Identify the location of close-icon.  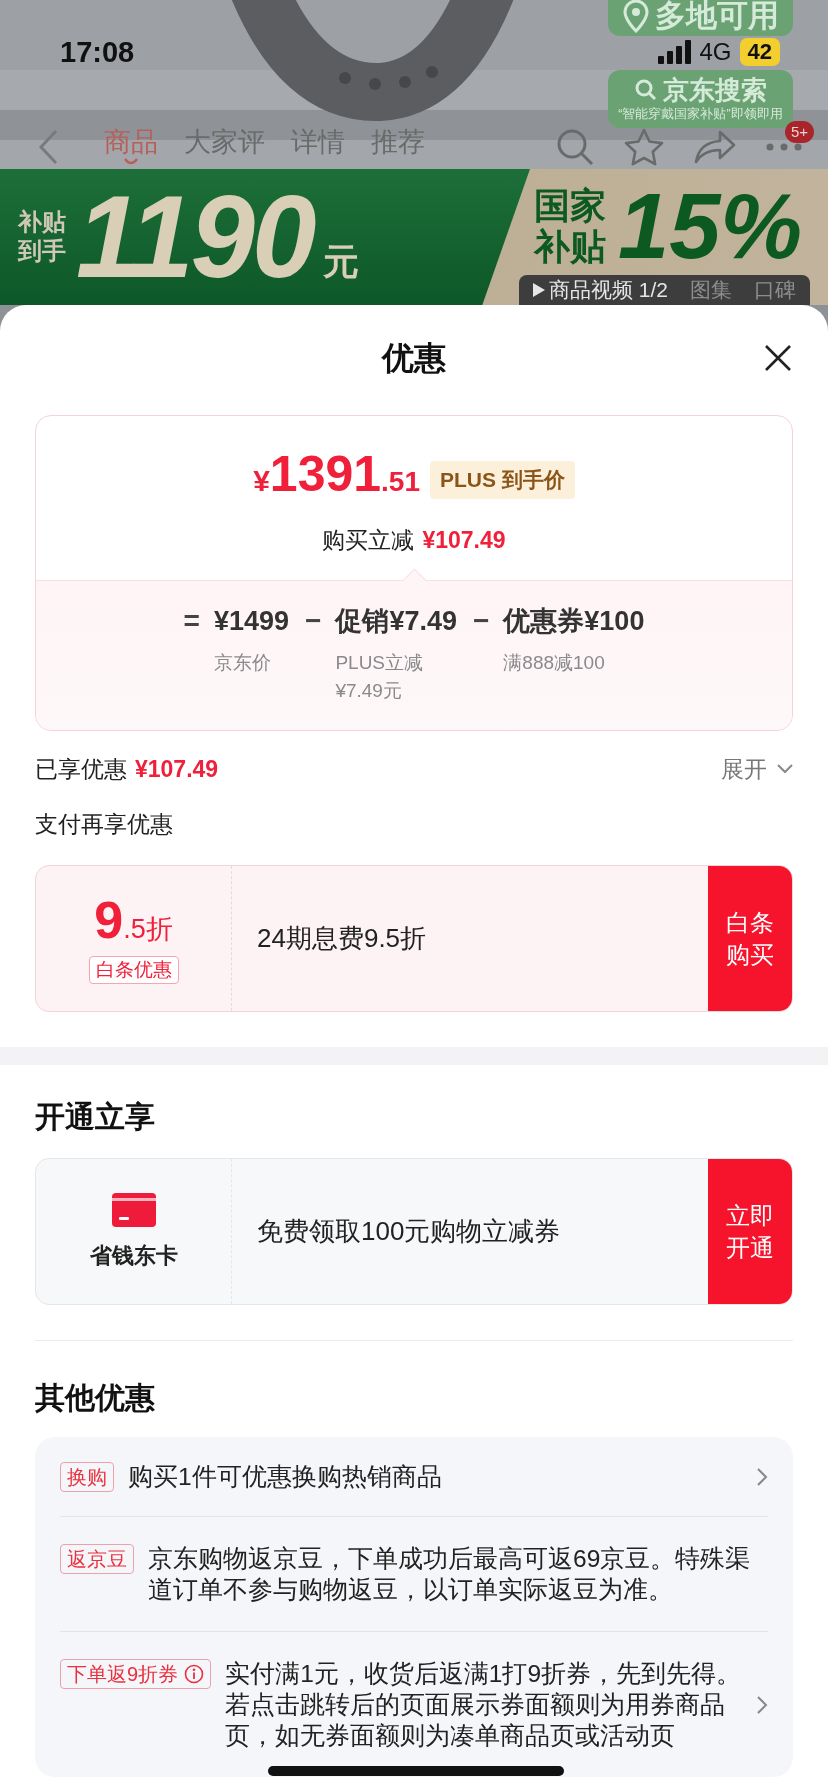
(778, 358).